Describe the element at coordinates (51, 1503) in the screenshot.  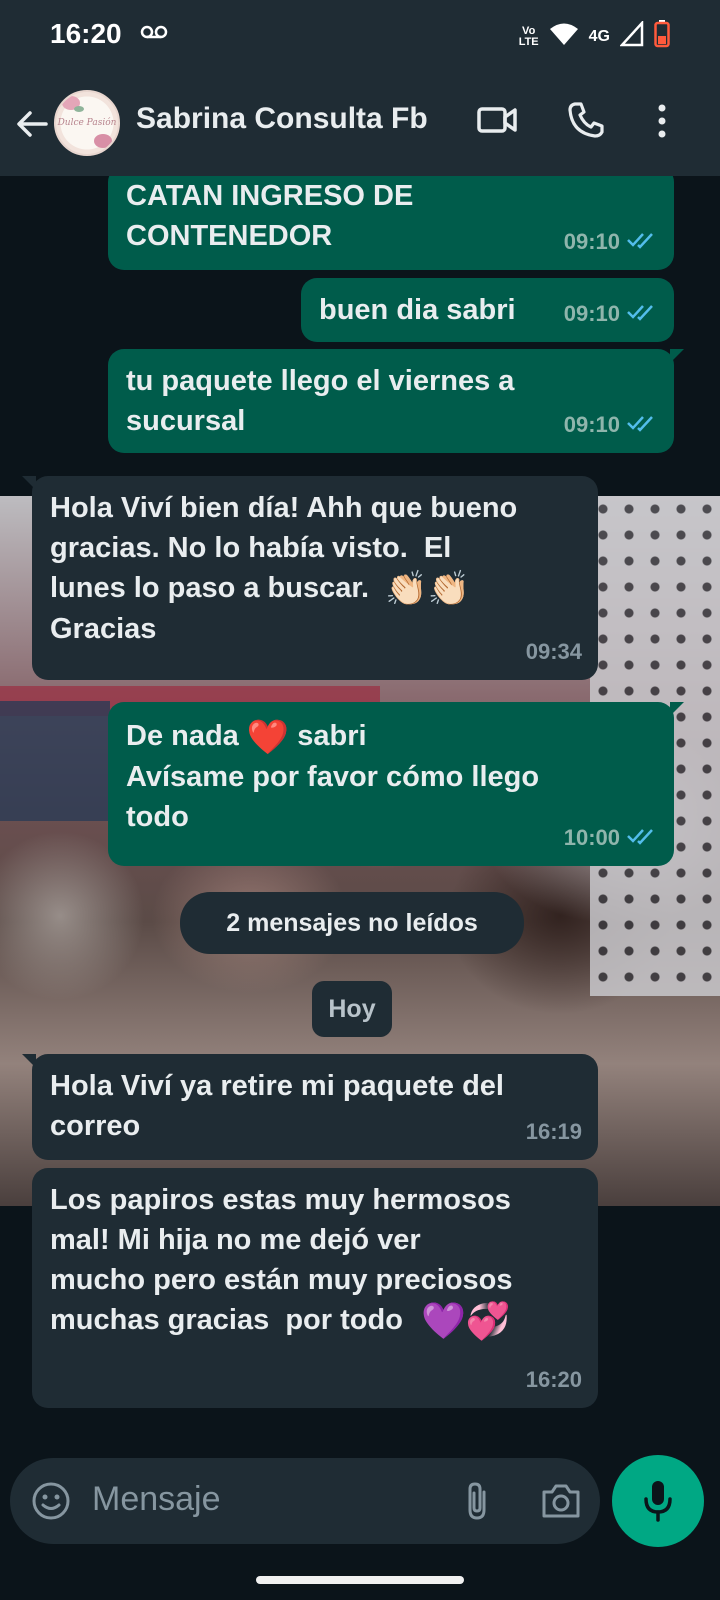
I see `emoji-icon` at that location.